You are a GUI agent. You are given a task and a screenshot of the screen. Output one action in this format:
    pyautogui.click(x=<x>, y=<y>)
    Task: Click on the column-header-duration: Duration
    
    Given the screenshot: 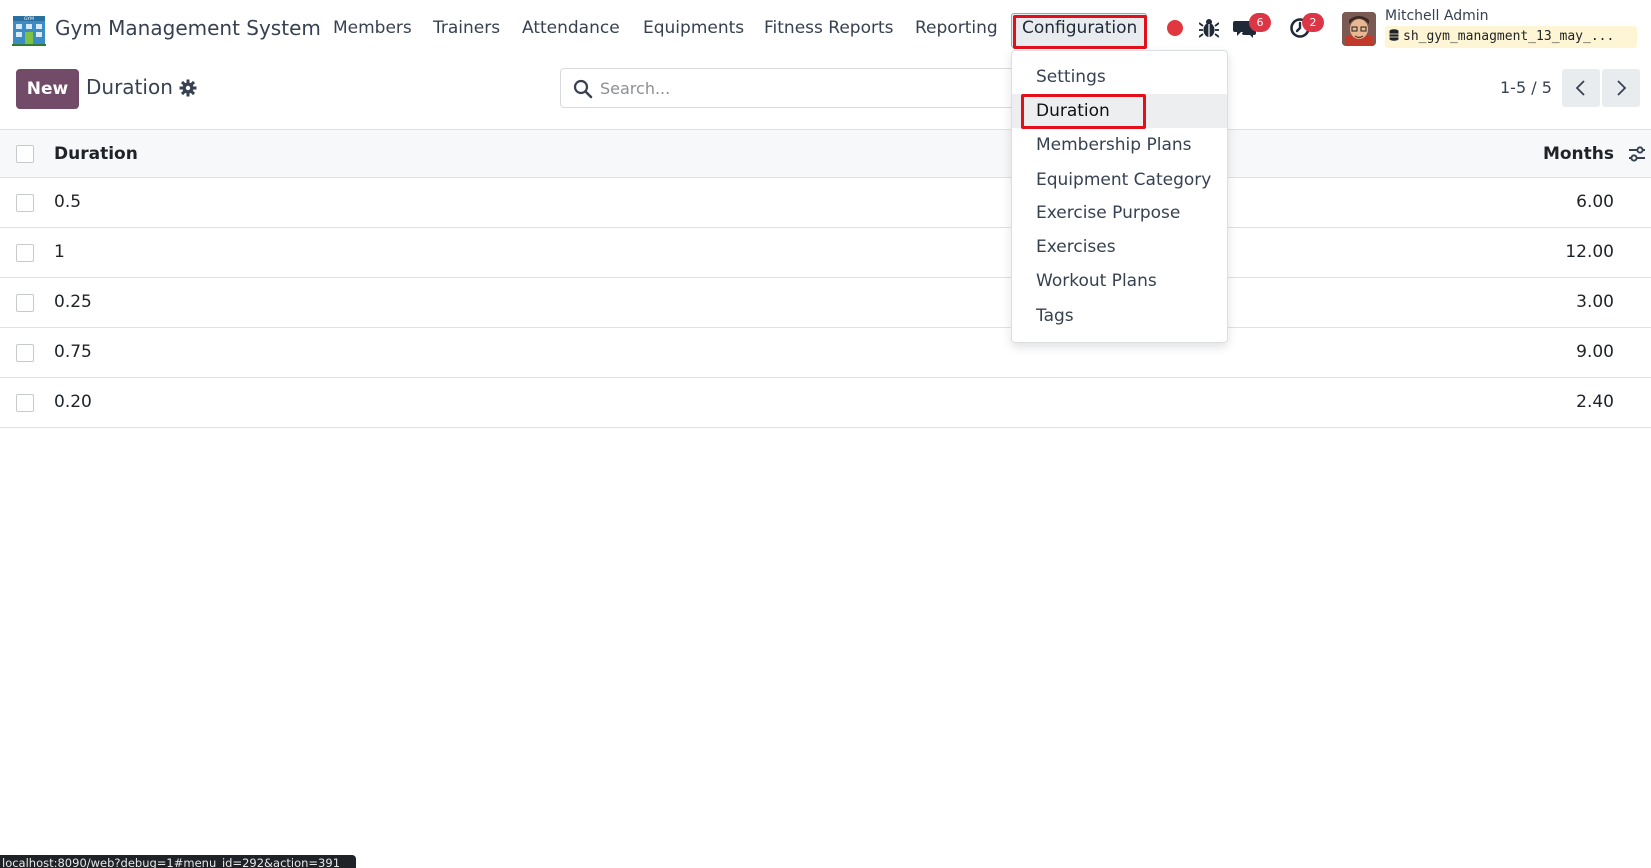 What is the action you would take?
    pyautogui.click(x=96, y=154)
    